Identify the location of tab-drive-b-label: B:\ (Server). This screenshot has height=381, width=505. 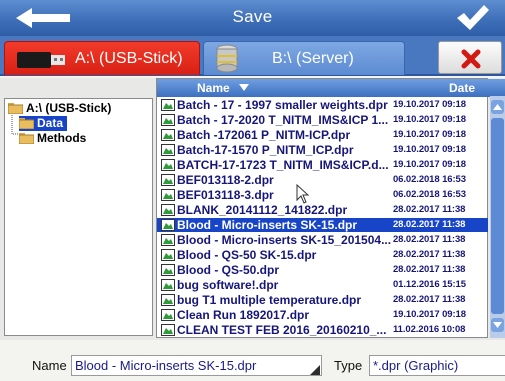
(313, 58).